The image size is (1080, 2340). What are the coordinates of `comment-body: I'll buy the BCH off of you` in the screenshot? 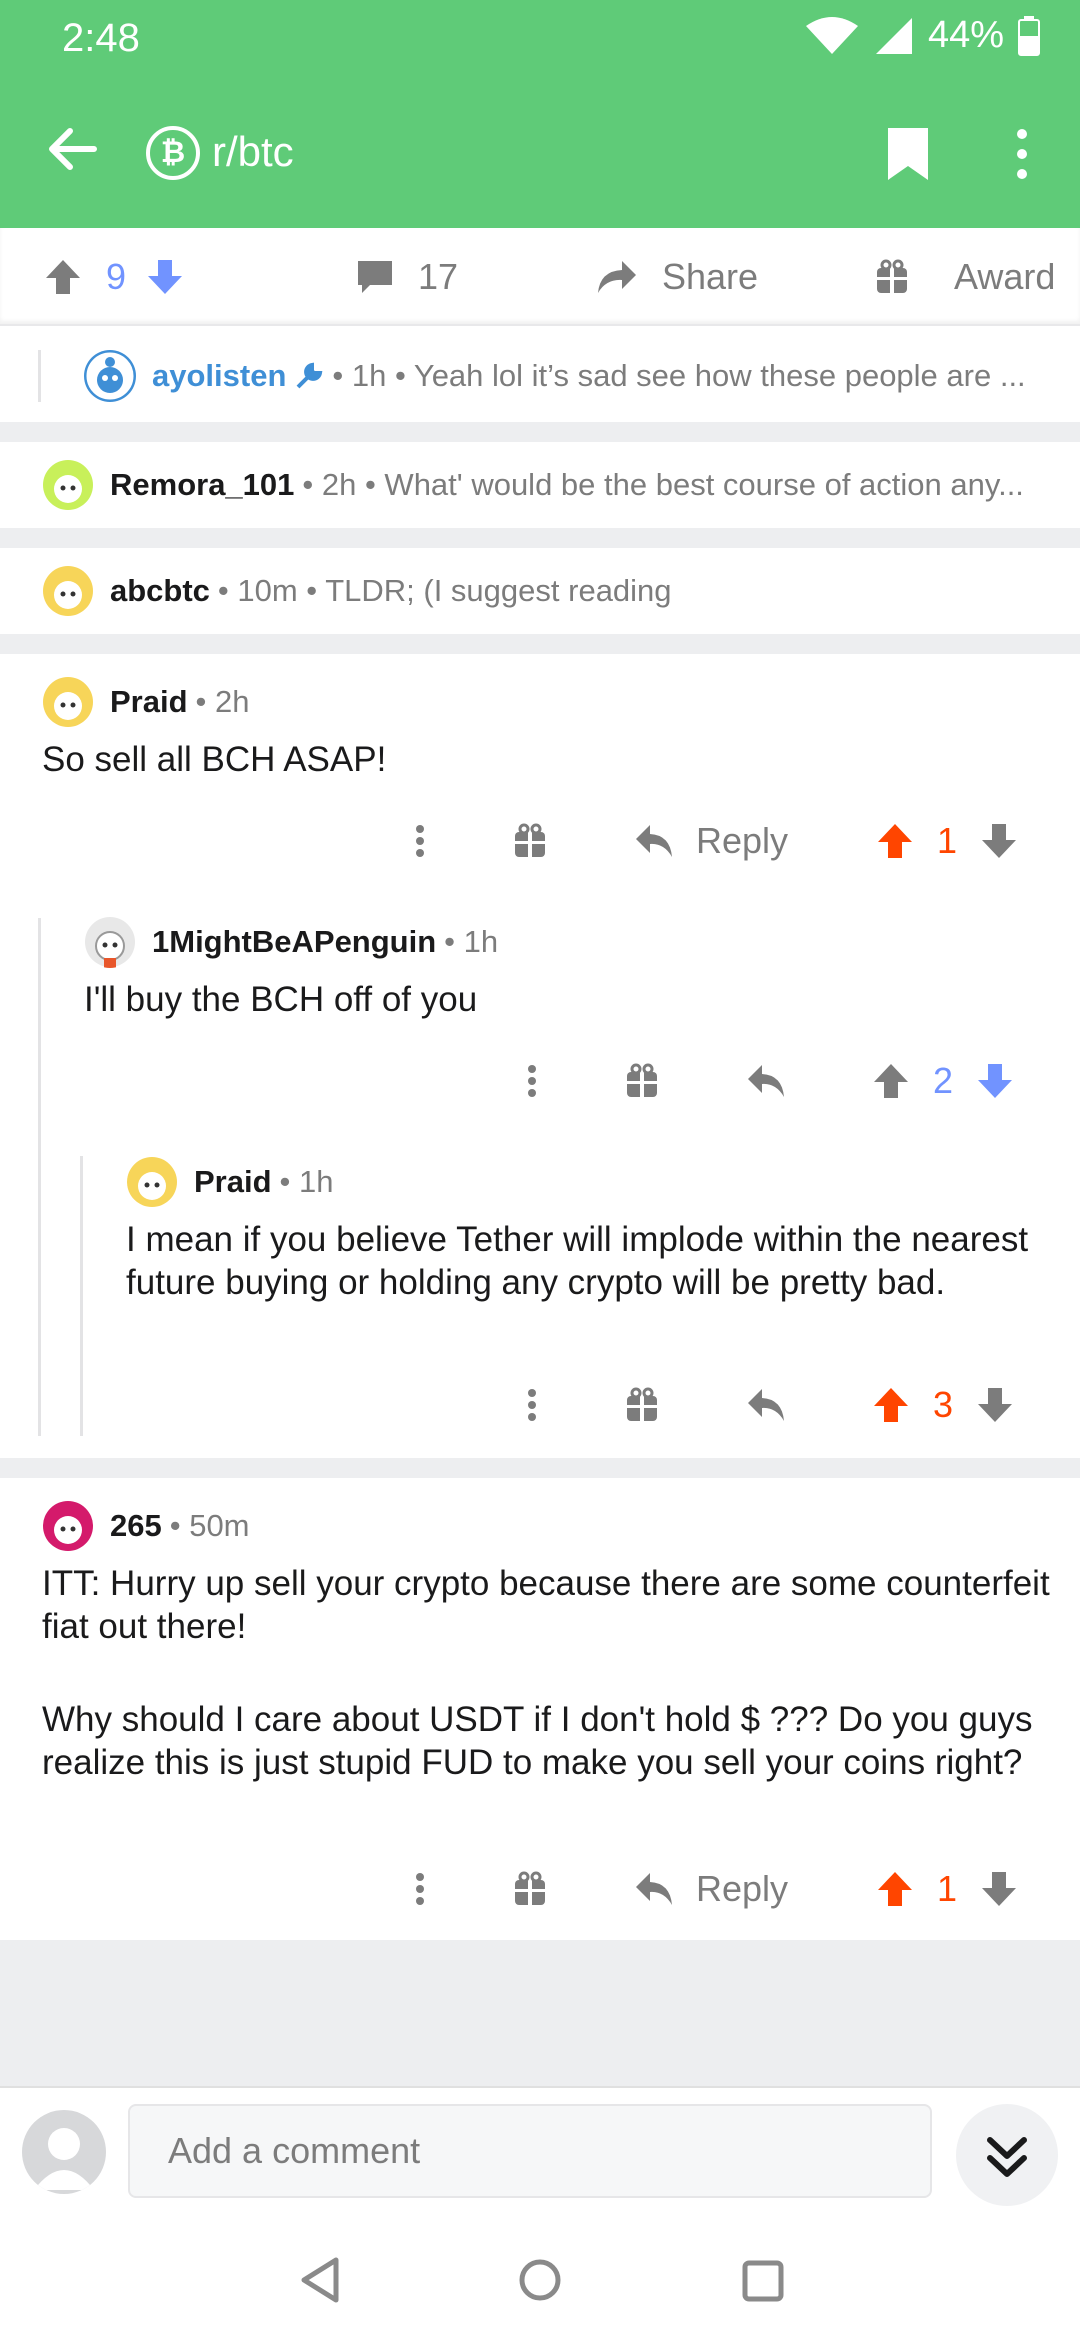 It's located at (281, 999).